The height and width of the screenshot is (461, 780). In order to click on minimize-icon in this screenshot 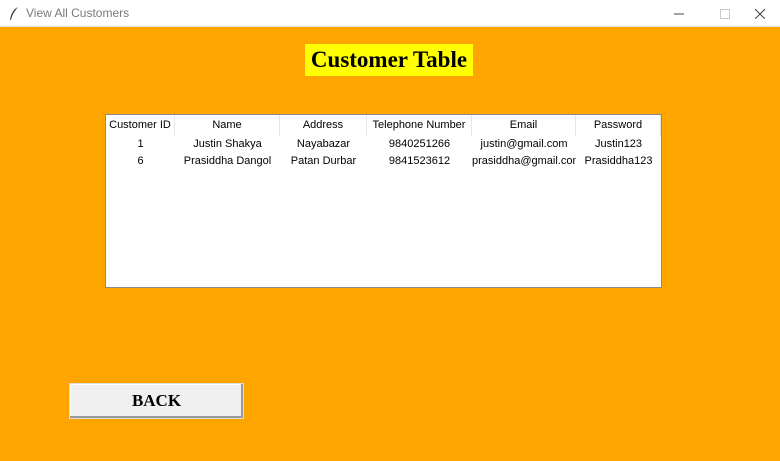, I will do `click(679, 13)`.